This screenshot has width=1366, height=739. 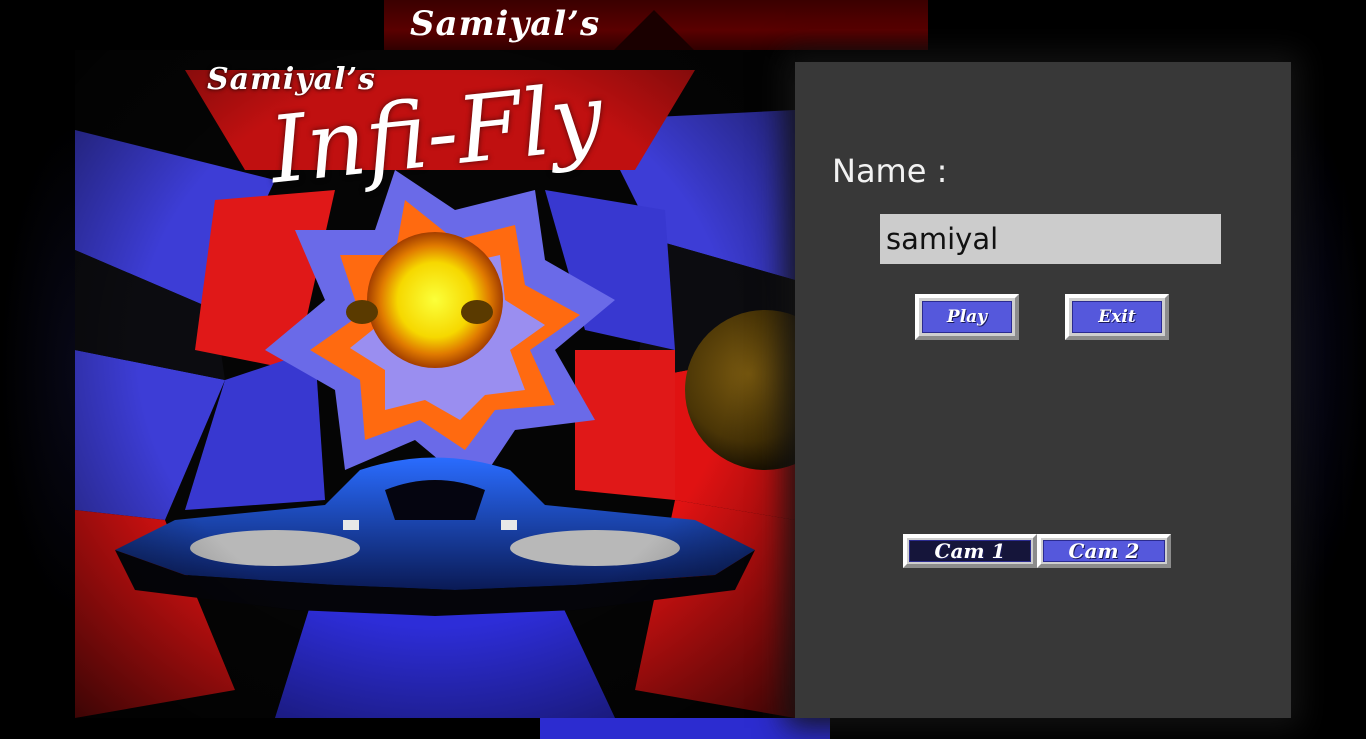 What do you see at coordinates (1326, 360) in the screenshot?
I see `background-glow-right` at bounding box center [1326, 360].